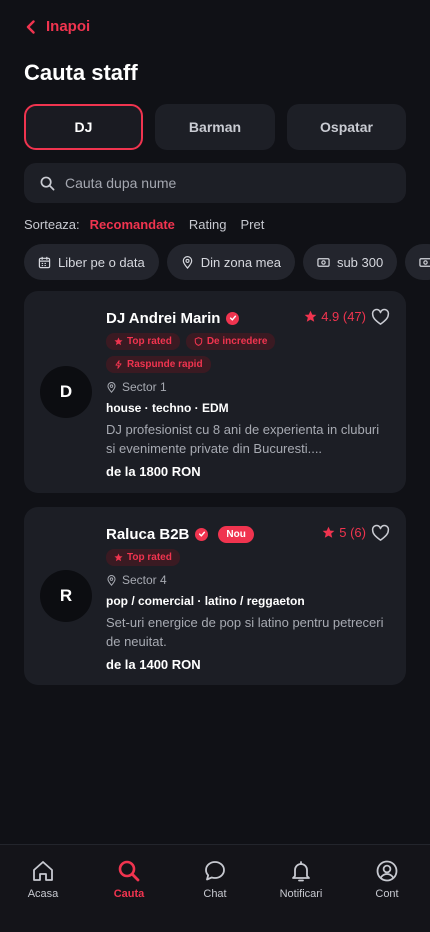 The height and width of the screenshot is (932, 430). I want to click on price: de la 1800 RON, so click(153, 471).